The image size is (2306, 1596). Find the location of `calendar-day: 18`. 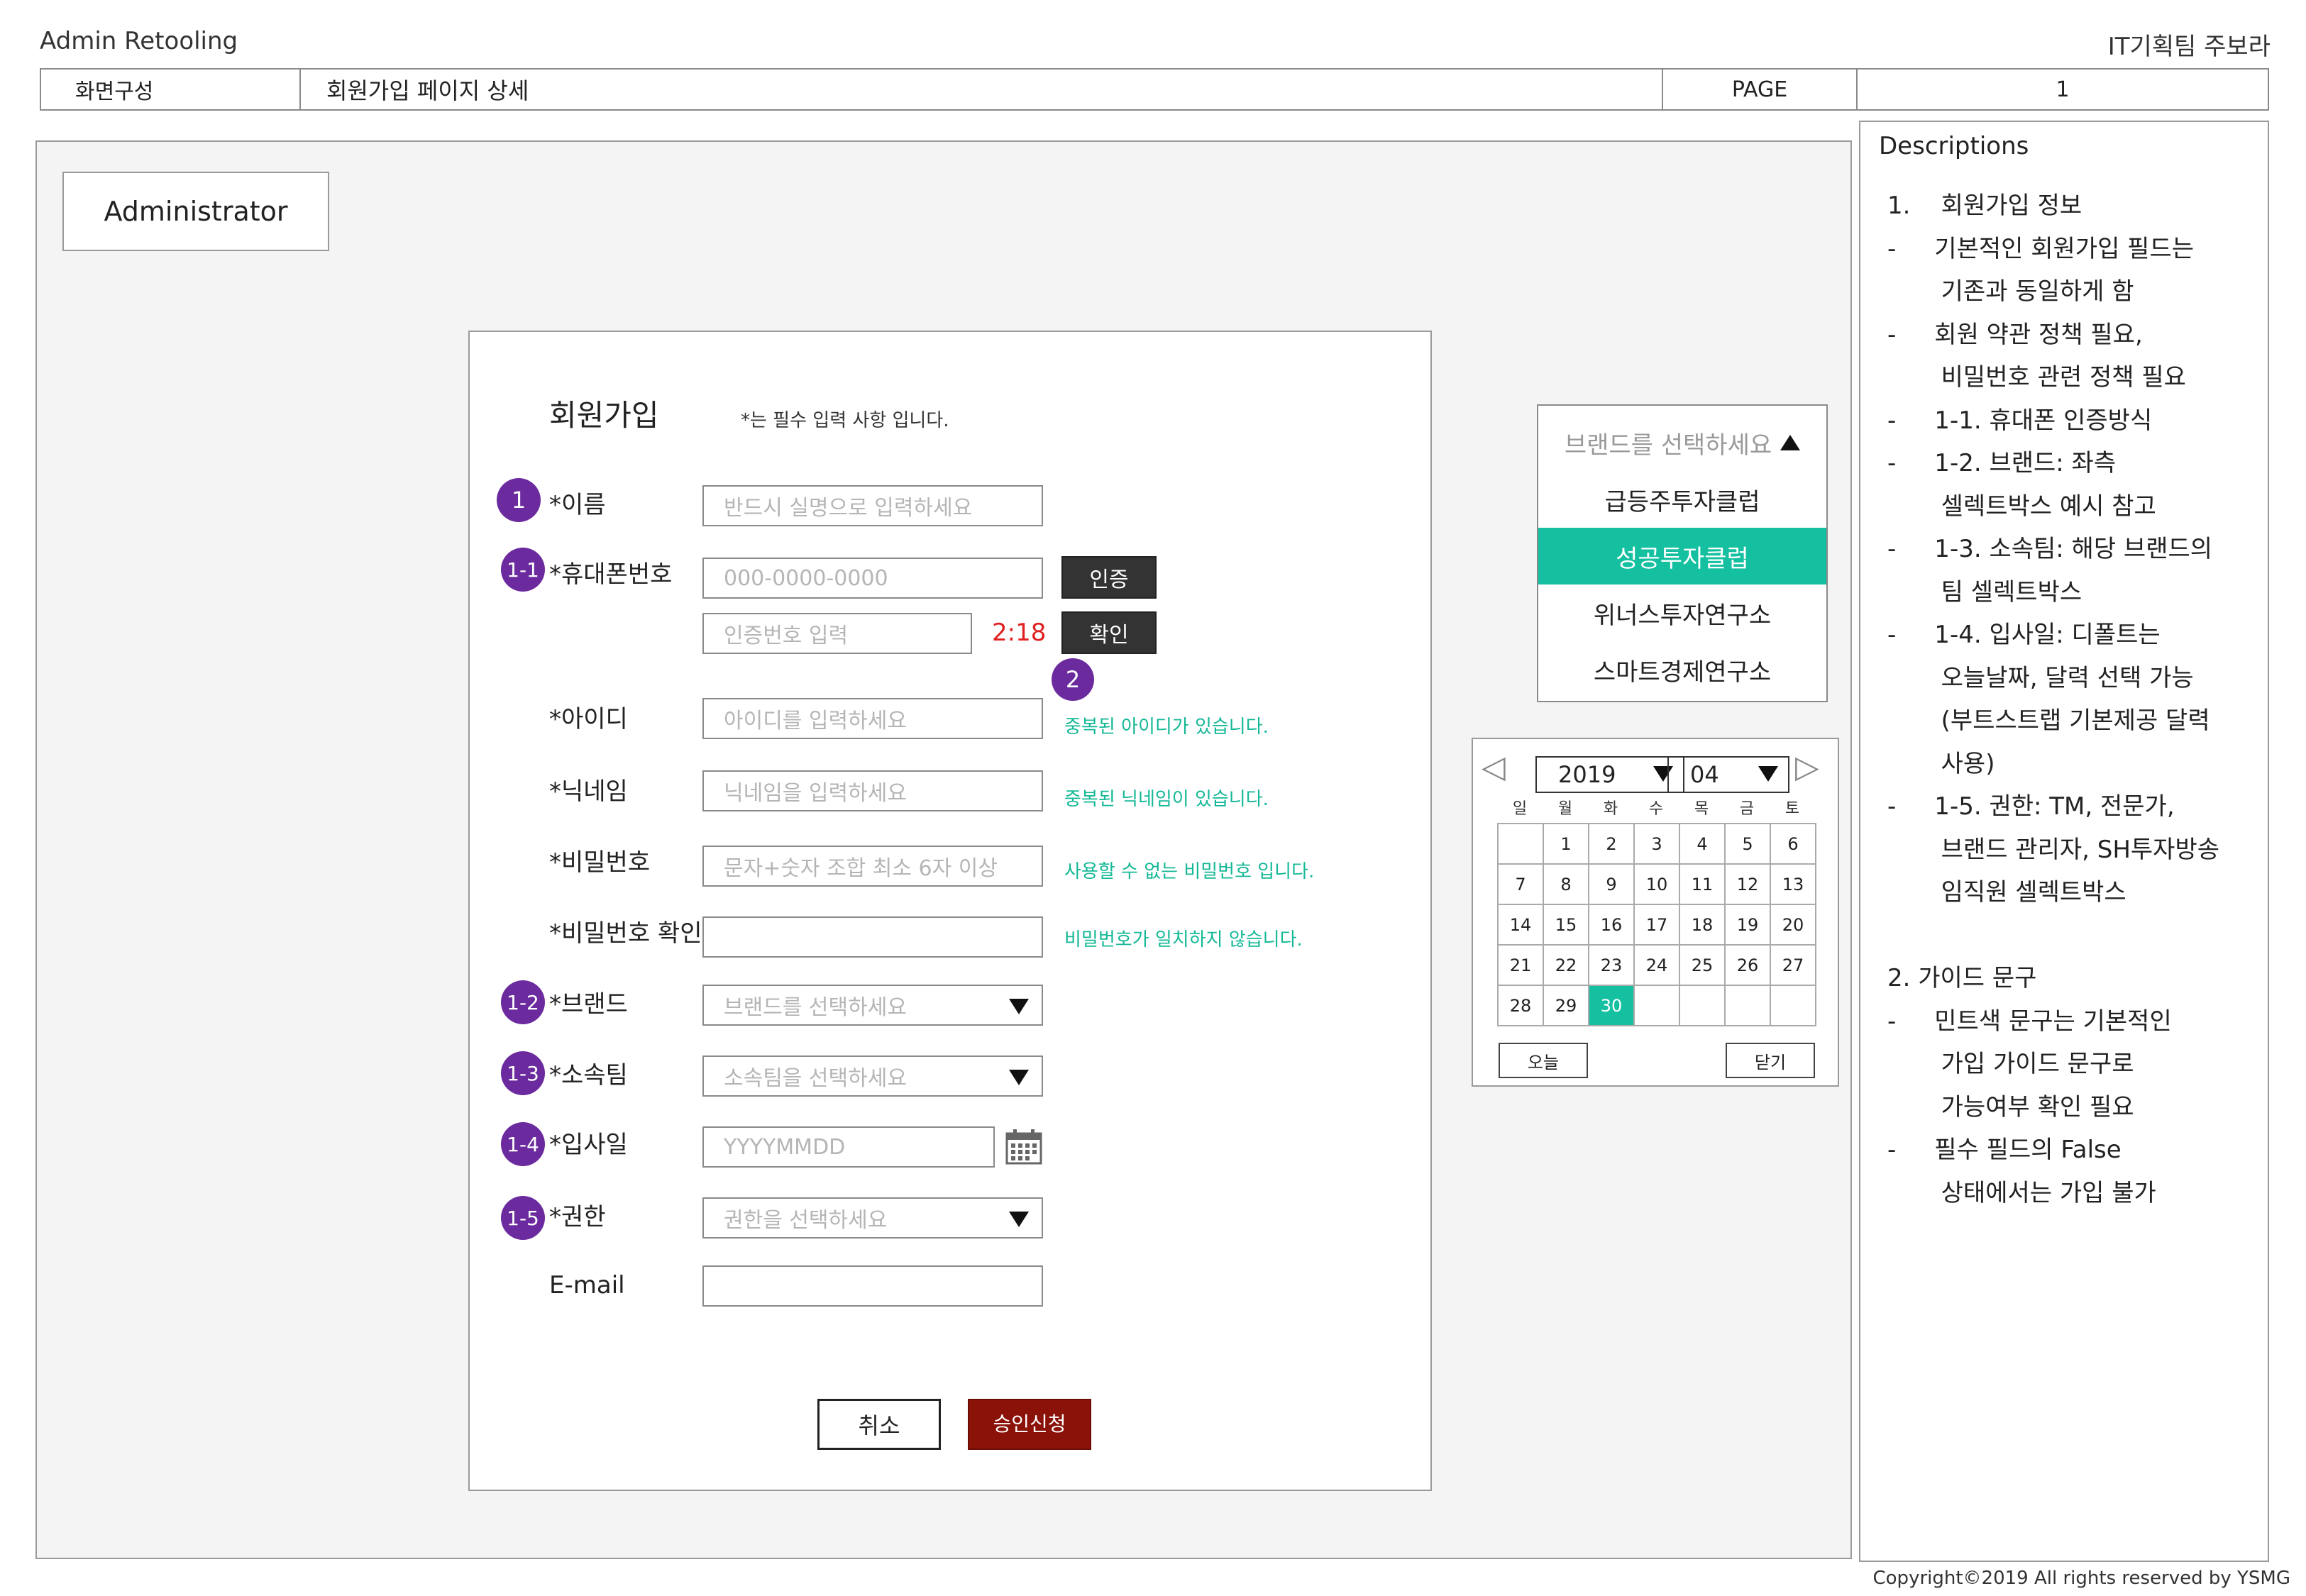

calendar-day: 18 is located at coordinates (1703, 926).